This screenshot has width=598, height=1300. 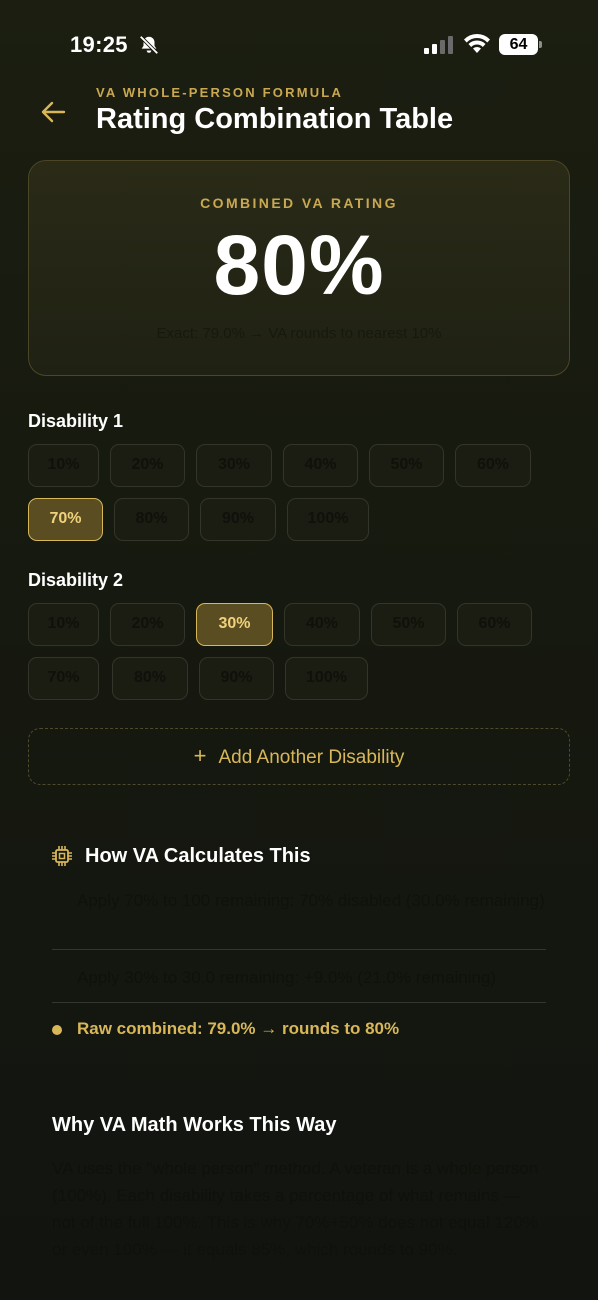 I want to click on disability-1-option: 10%, so click(x=63, y=465).